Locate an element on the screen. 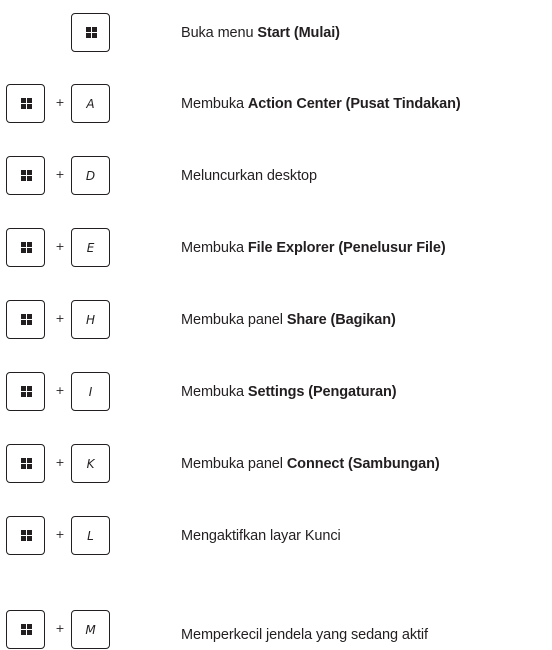 Image resolution: width=552 pixels, height=650 pixels. description-text: Meluncurkan desktop is located at coordinates (249, 176).